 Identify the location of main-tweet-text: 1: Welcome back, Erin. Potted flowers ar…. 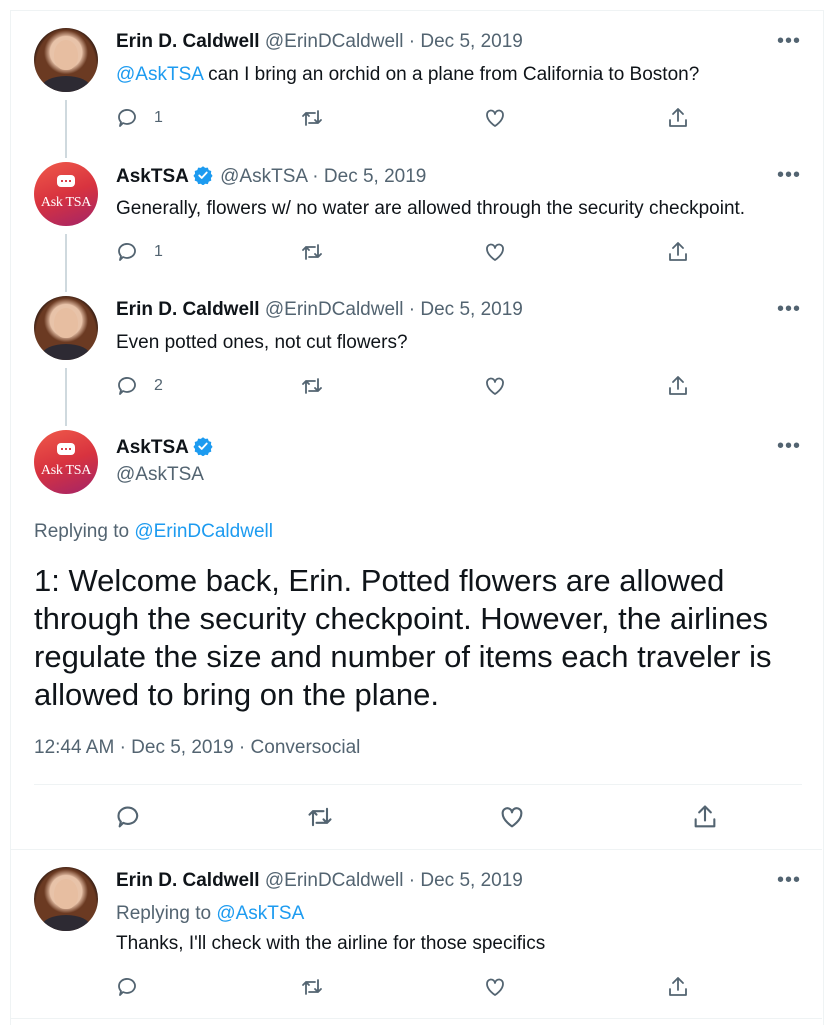
(403, 637).